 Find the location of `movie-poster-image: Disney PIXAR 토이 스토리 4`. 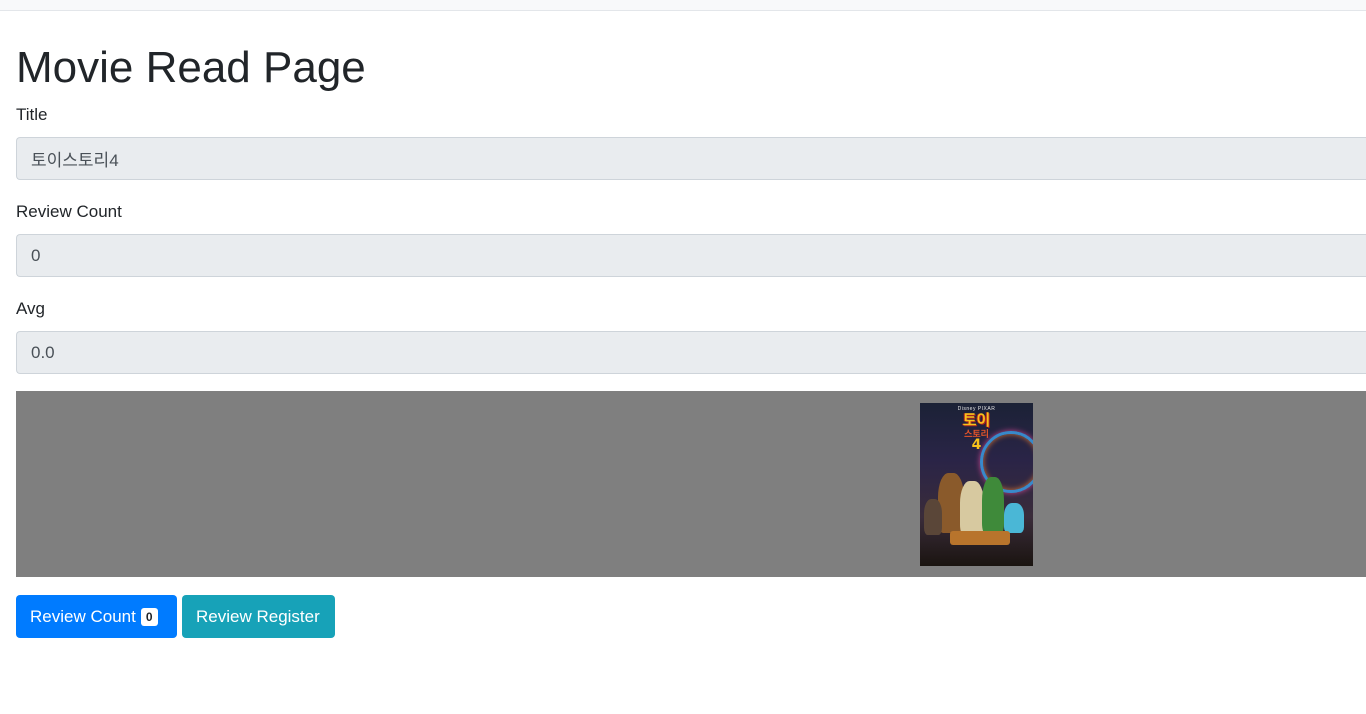

movie-poster-image: Disney PIXAR 토이 스토리 4 is located at coordinates (976, 484).